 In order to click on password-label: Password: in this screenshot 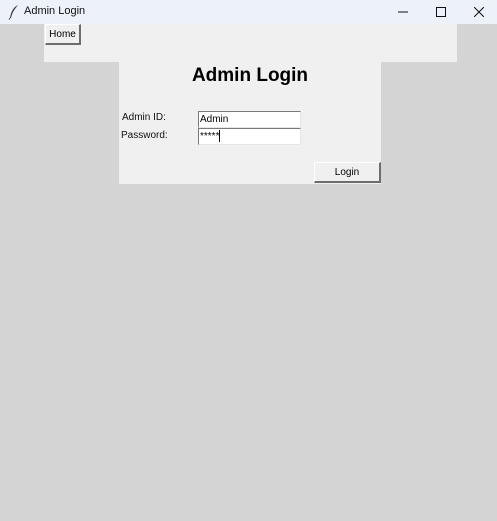, I will do `click(144, 135)`.